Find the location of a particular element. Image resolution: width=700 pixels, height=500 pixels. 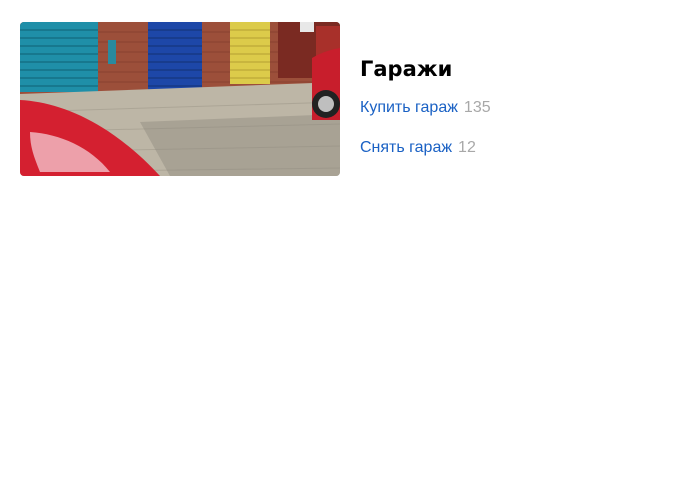

rent-garage-link: Снять гараж is located at coordinates (406, 147).